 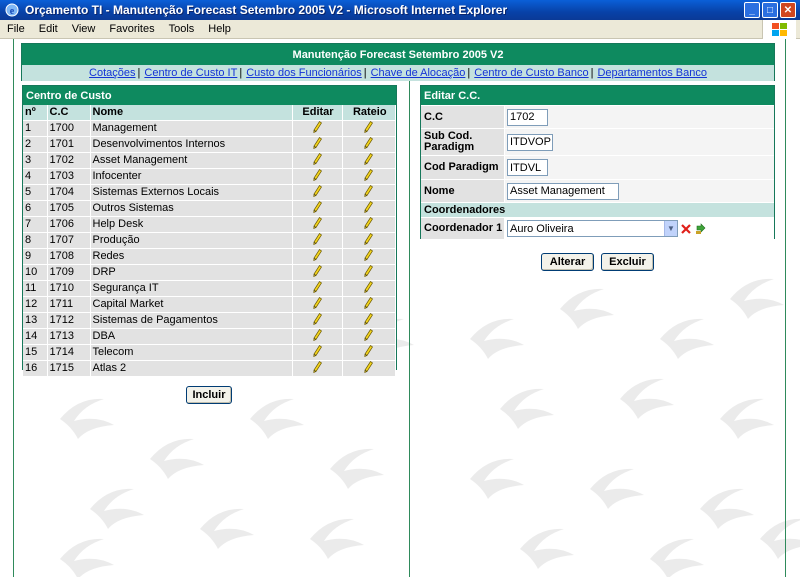 I want to click on link-chave-alocacao: Chave de Alocação, so click(x=418, y=73).